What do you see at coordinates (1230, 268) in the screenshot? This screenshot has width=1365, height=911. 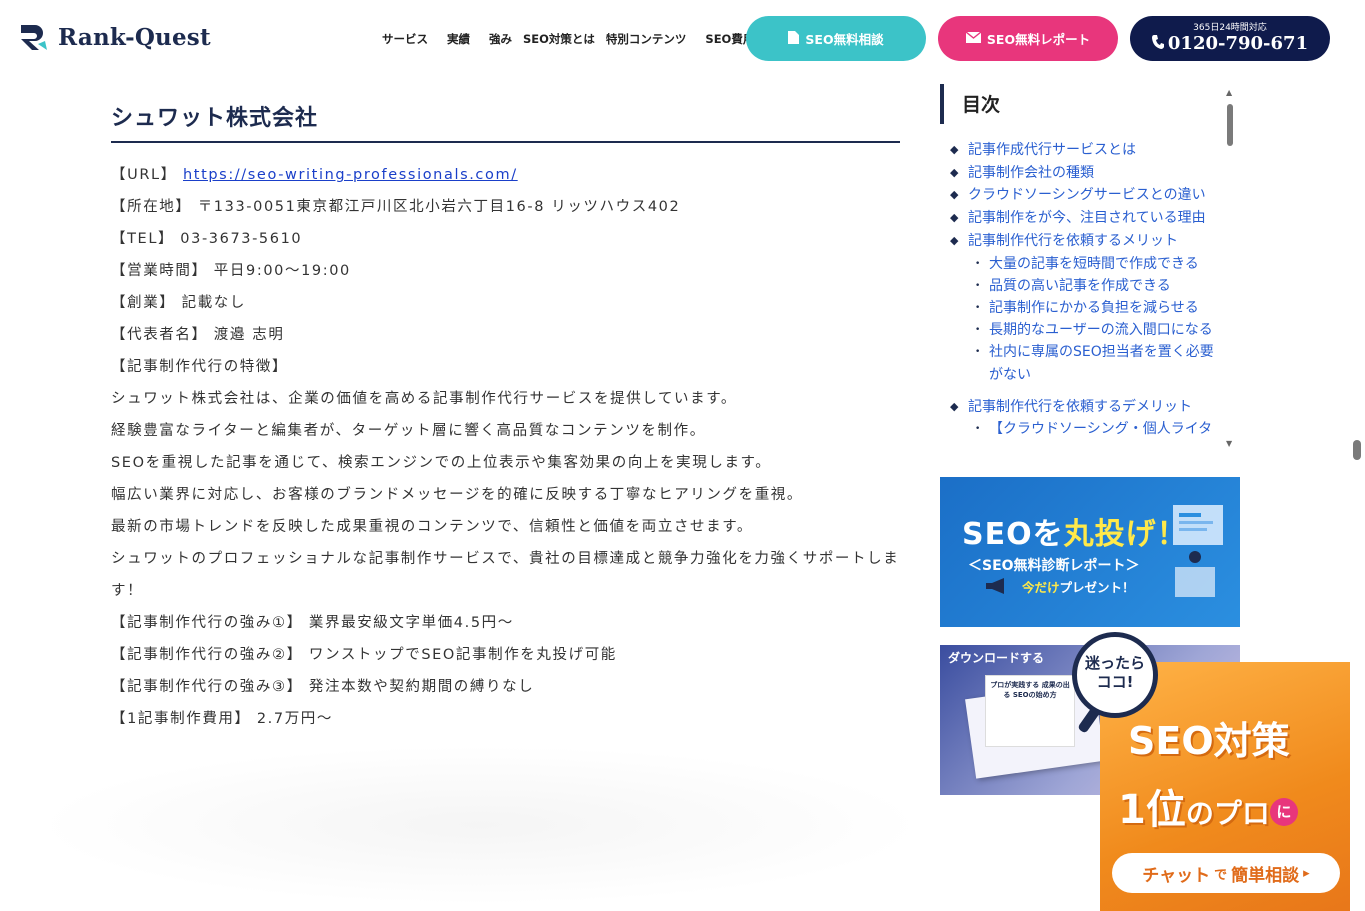 I see `toc-scrollbar: ▲ ▼` at bounding box center [1230, 268].